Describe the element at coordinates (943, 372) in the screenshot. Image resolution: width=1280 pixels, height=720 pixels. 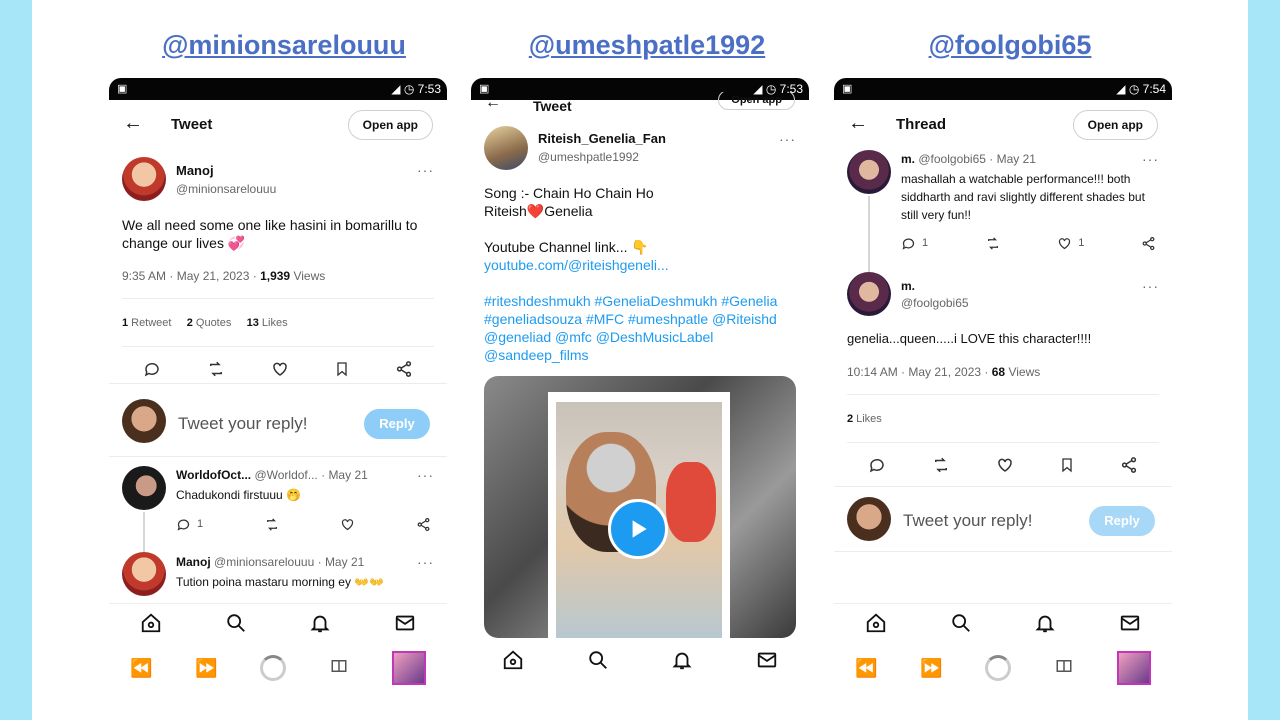
I see `tweet-meta: 10:14 AM · May 21, 2023 · 68 Views` at that location.